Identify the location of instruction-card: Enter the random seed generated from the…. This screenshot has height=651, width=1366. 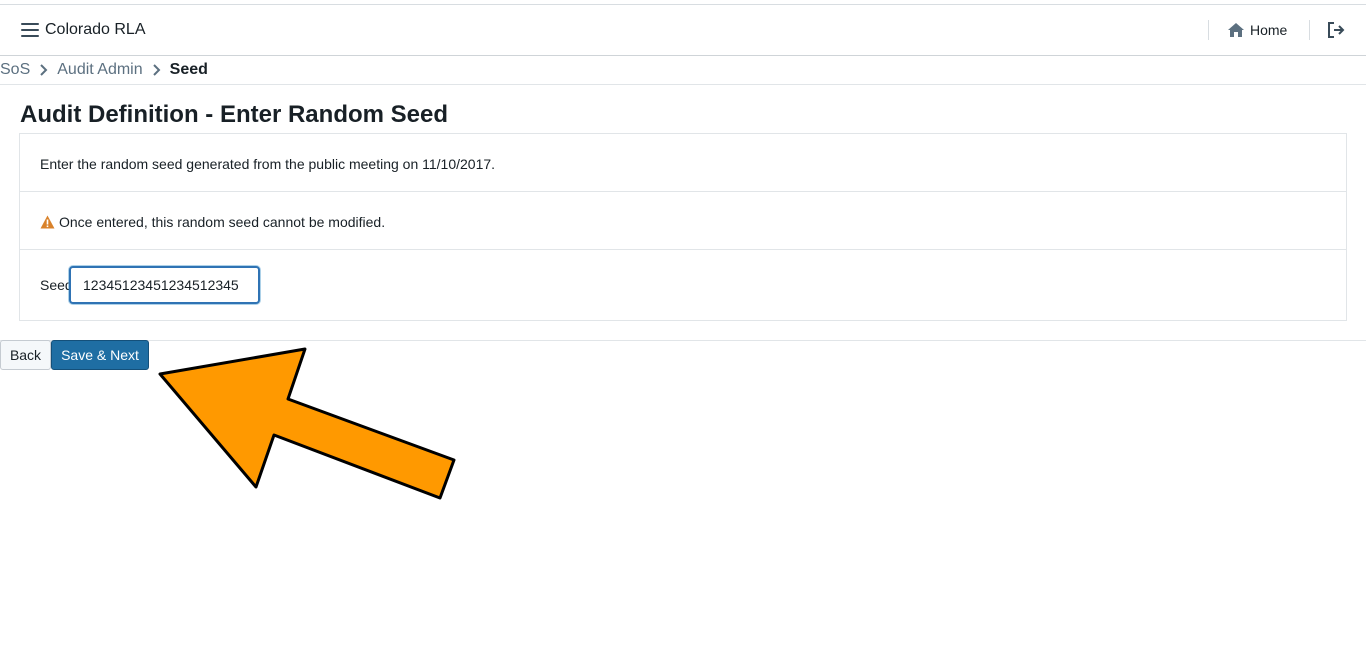
(683, 162).